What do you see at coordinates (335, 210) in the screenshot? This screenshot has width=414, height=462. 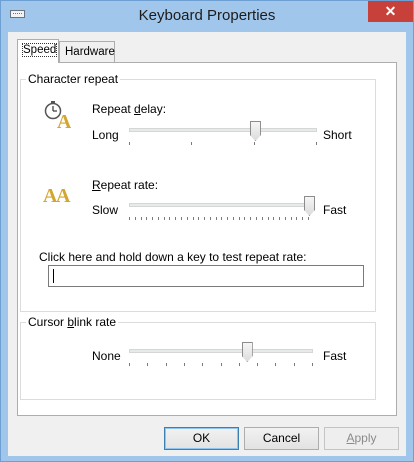 I see `repeat-rate-max-label: Fast` at bounding box center [335, 210].